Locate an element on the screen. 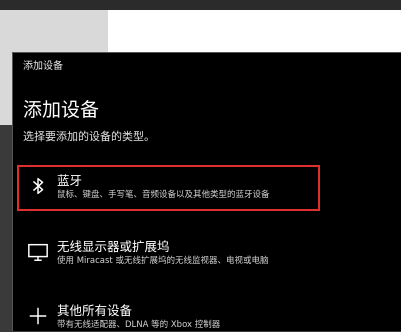  dialog-titlebar: 添加设备 is located at coordinates (43, 66).